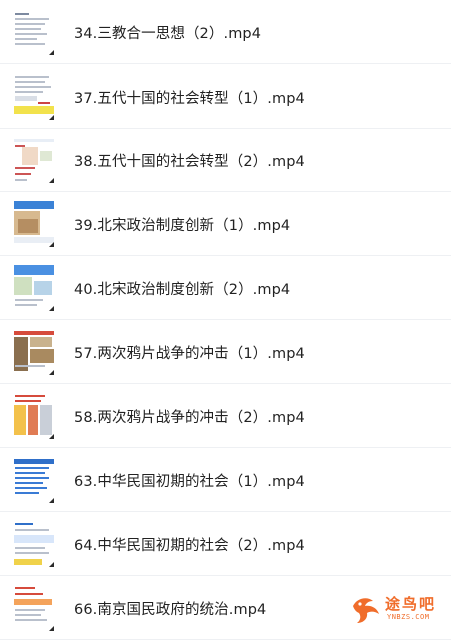 This screenshot has height=640, width=451. Describe the element at coordinates (189, 480) in the screenshot. I see `file-name: 63.中华民国初期的社会（1）.mp4` at that location.